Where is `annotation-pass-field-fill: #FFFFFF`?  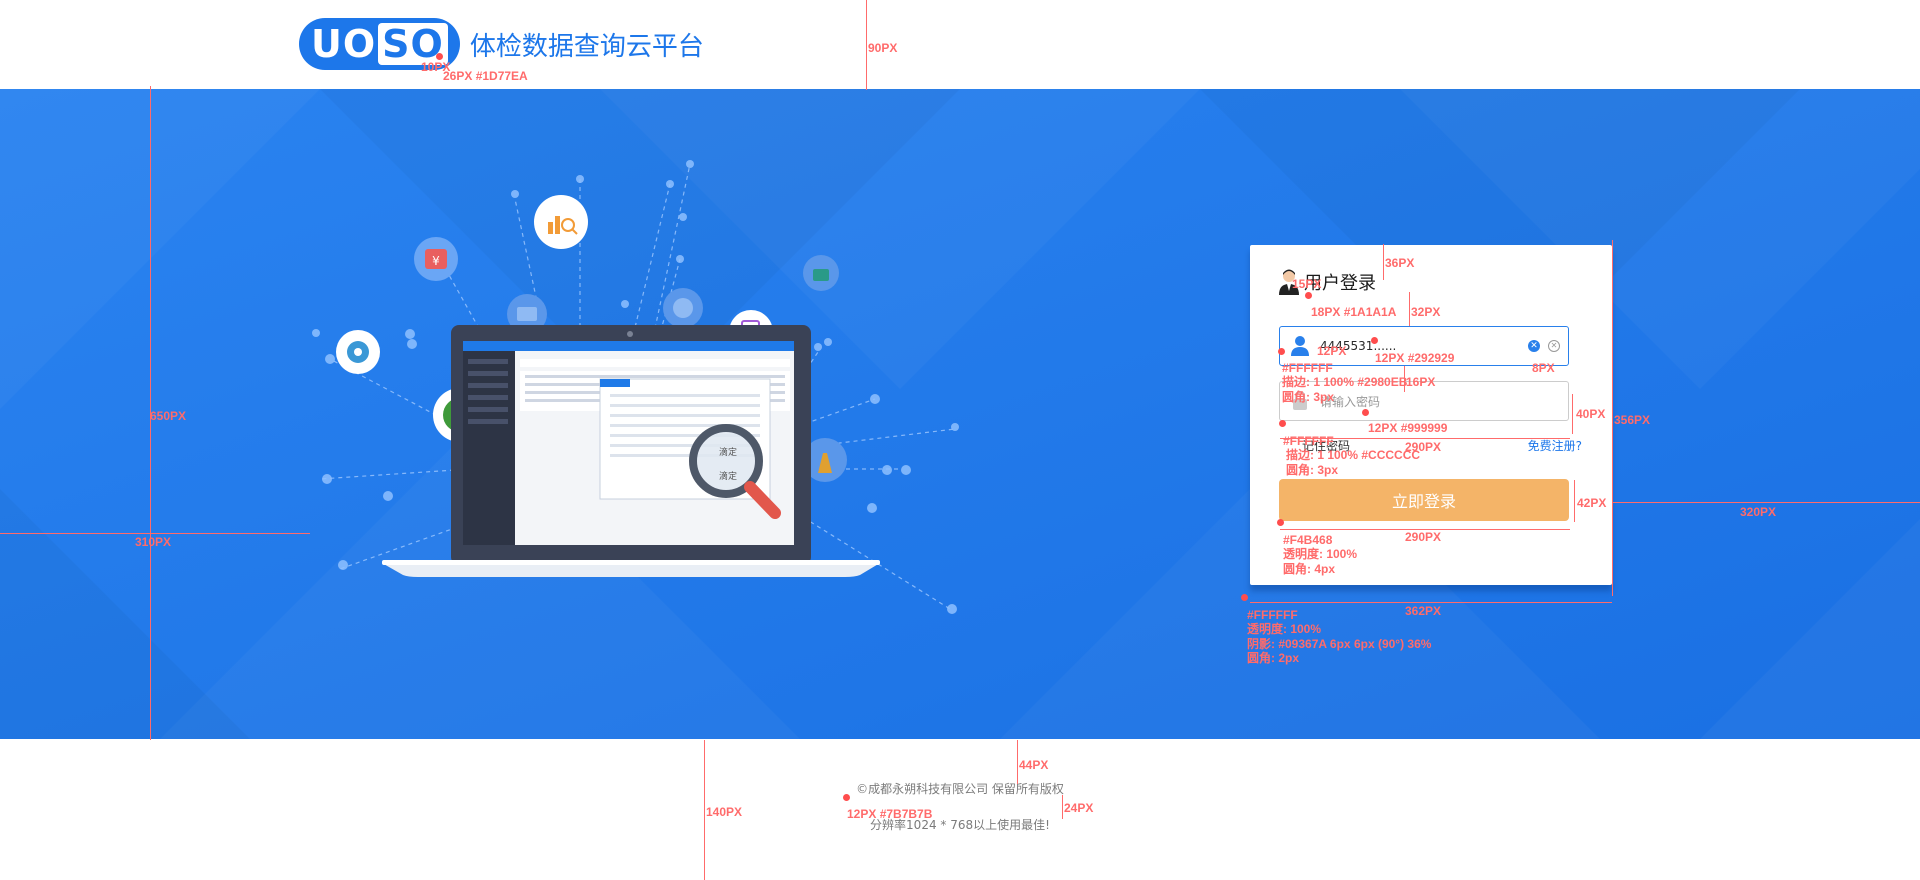 annotation-pass-field-fill: #FFFFFF is located at coordinates (1308, 441).